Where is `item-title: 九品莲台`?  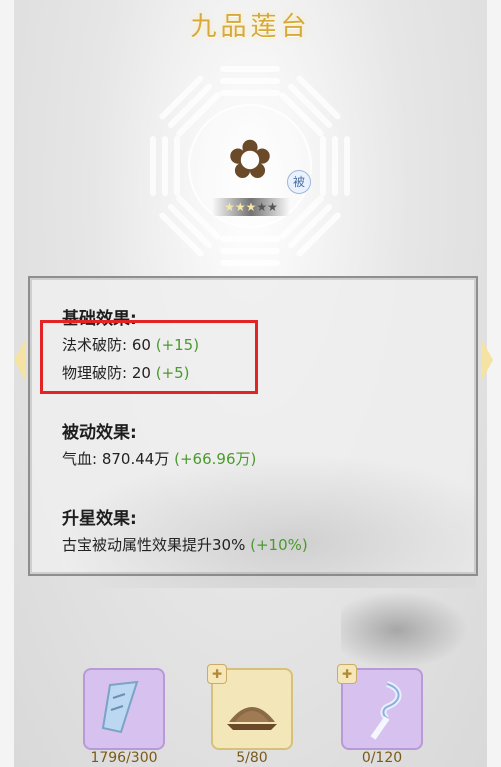
item-title: 九品莲台 is located at coordinates (250, 27).